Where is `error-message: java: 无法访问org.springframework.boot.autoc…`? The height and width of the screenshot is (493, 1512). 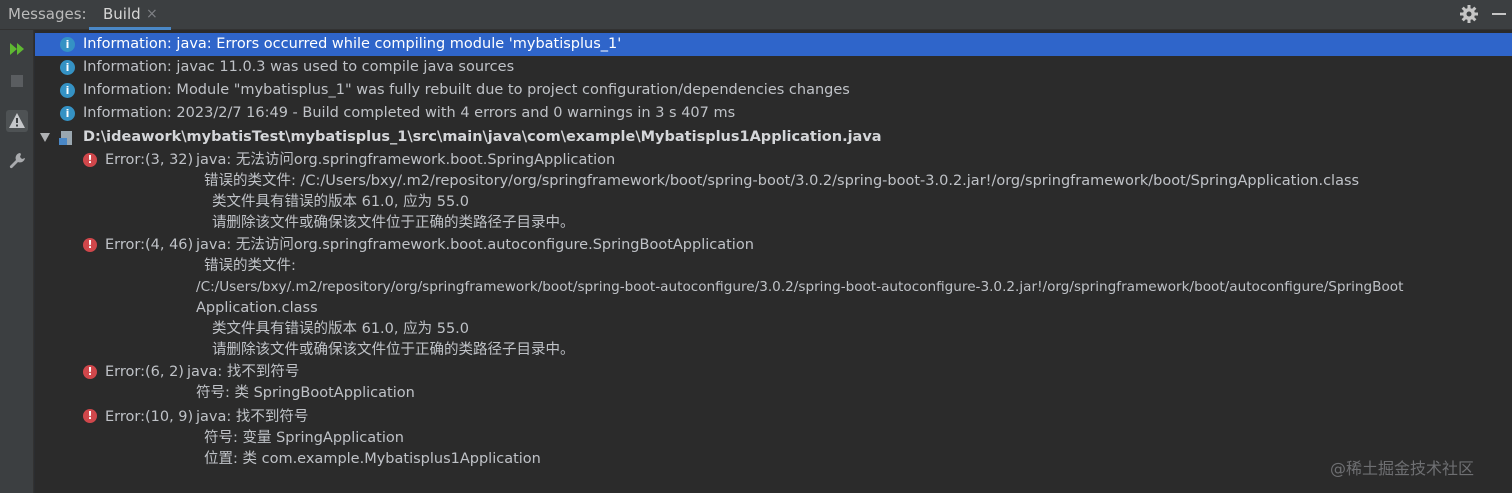
error-message: java: 无法访问org.springframework.boot.autoc… is located at coordinates (475, 245).